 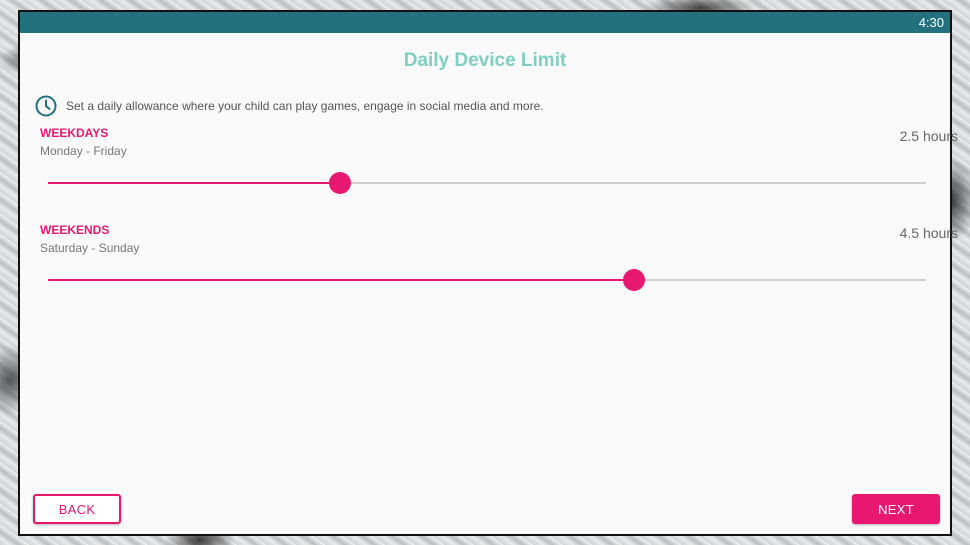 What do you see at coordinates (77, 509) in the screenshot?
I see `back-button: BACK` at bounding box center [77, 509].